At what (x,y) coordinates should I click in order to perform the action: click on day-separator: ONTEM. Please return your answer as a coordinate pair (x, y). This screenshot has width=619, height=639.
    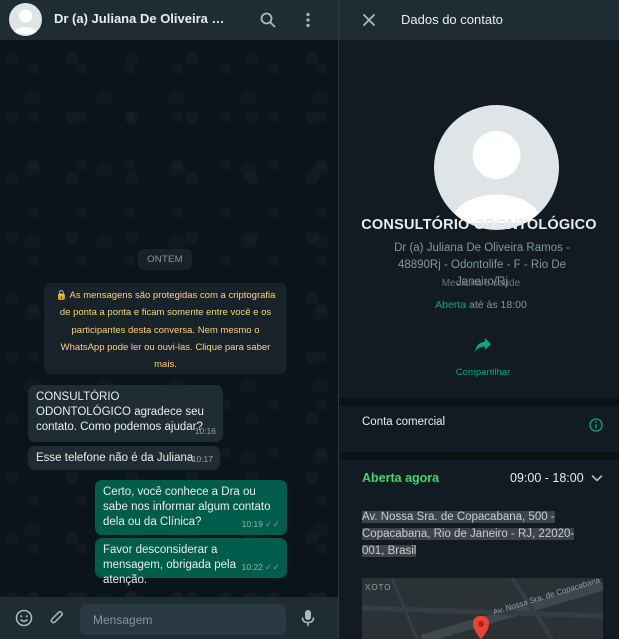
    Looking at the image, I should click on (165, 259).